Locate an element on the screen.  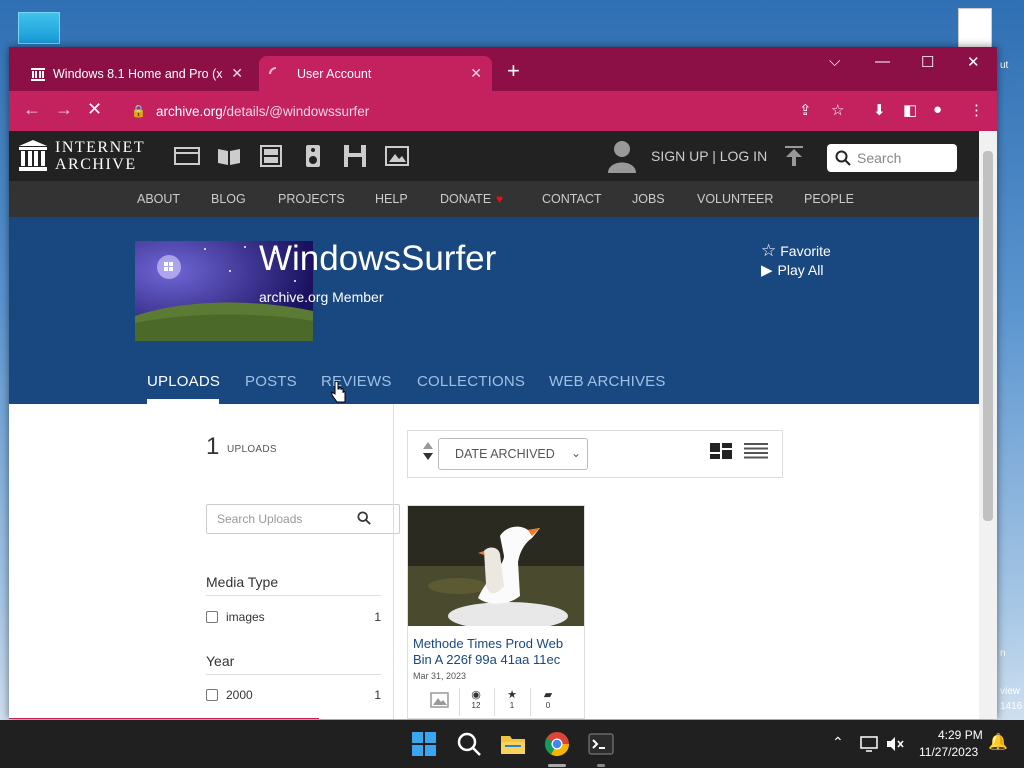
play-icon: ▶ is located at coordinates (767, 270).